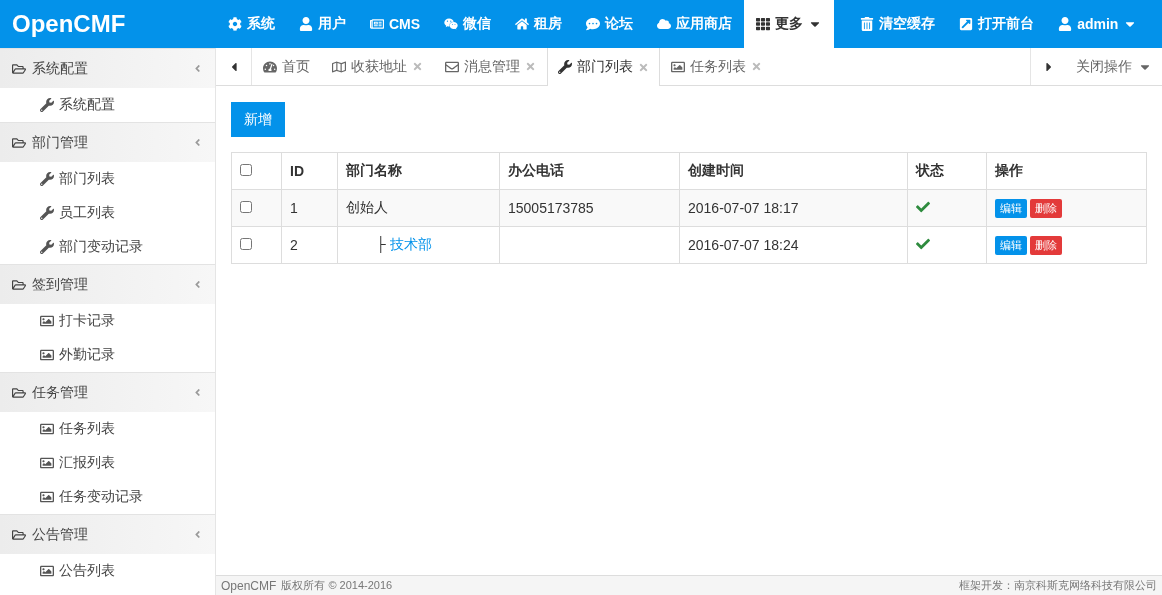 The width and height of the screenshot is (1162, 595). I want to click on add-button: 新增, so click(258, 119).